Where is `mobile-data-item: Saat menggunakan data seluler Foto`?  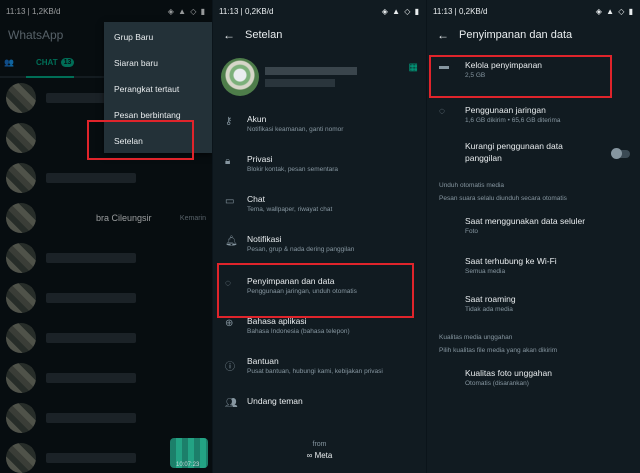 mobile-data-item: Saat menggunakan data seluler Foto is located at coordinates (533, 222).